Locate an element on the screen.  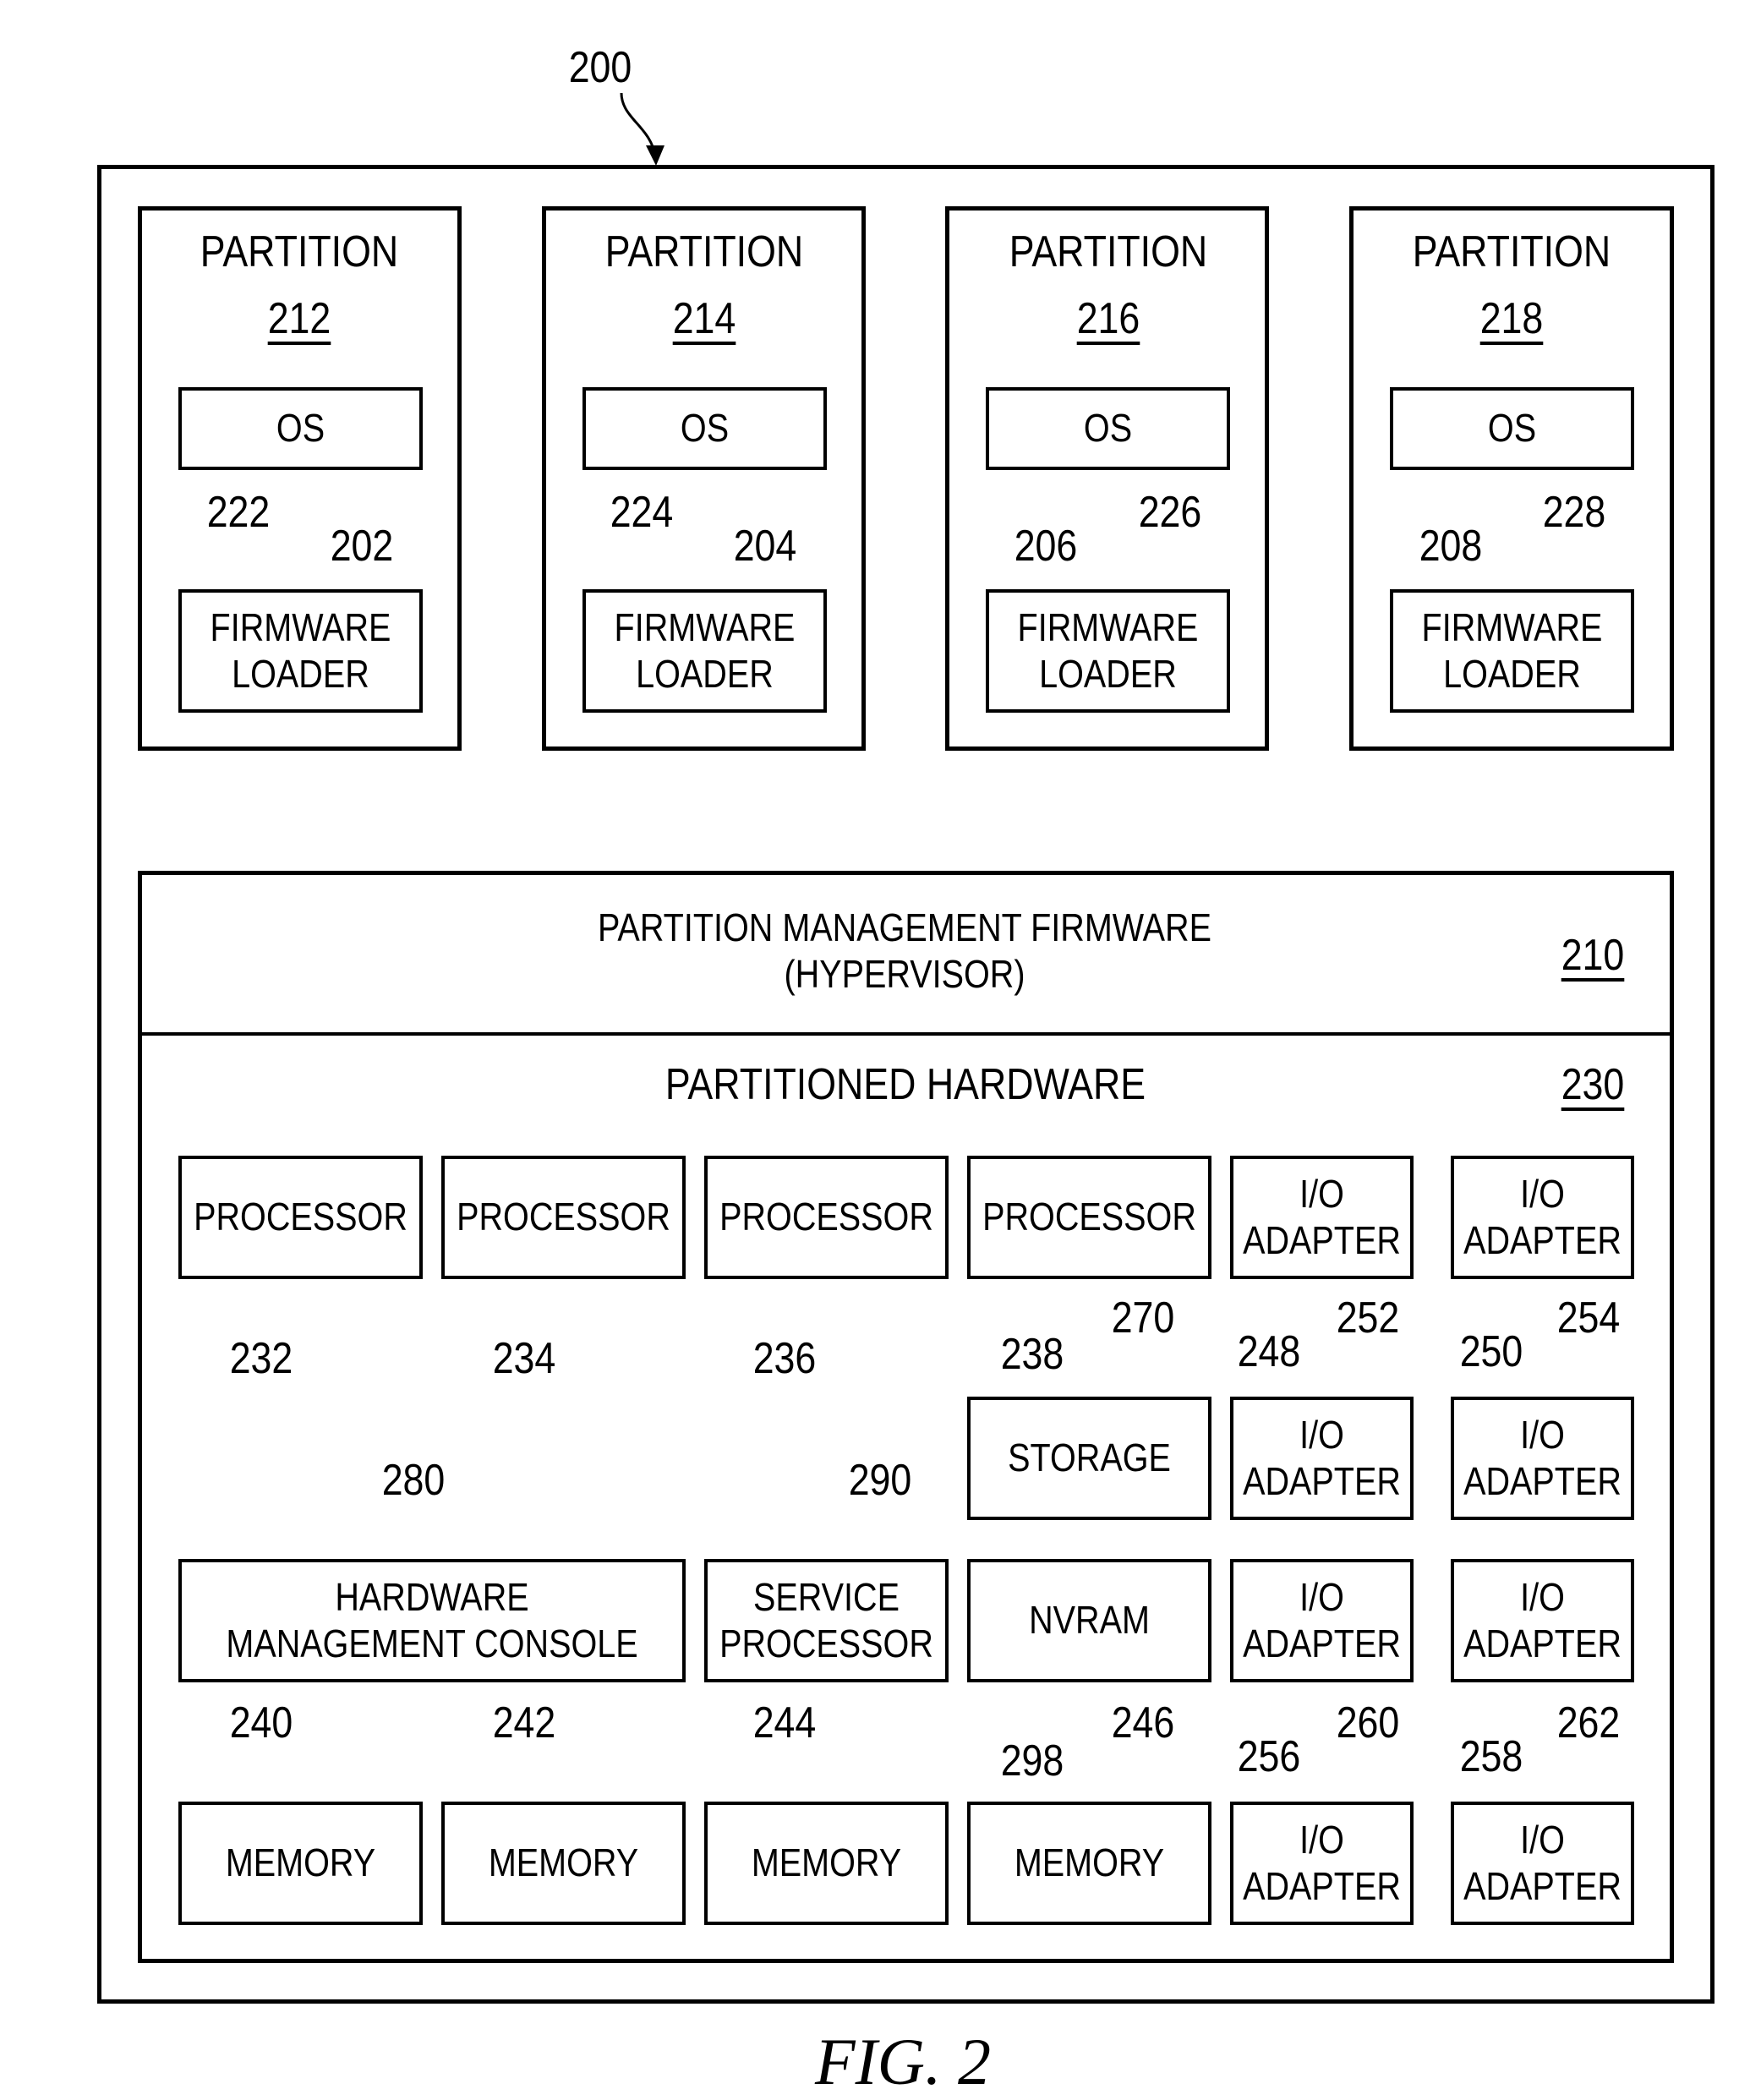
ref-298: 298 is located at coordinates (1032, 1761).